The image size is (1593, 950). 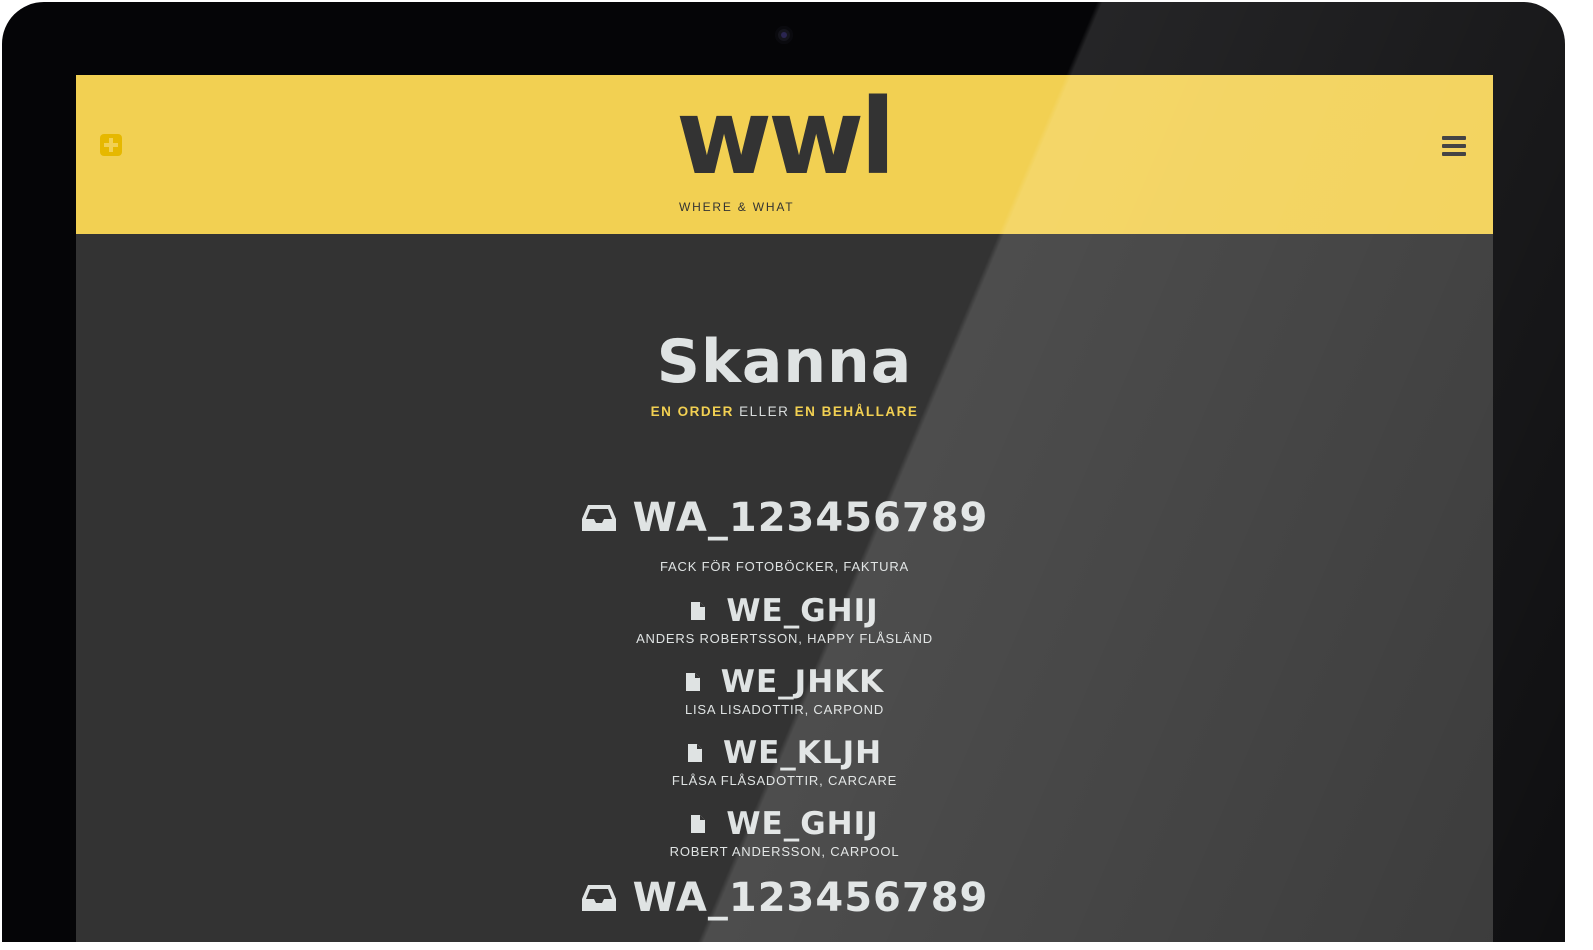 I want to click on tagline: WHERE & WHAT, so click(x=737, y=207).